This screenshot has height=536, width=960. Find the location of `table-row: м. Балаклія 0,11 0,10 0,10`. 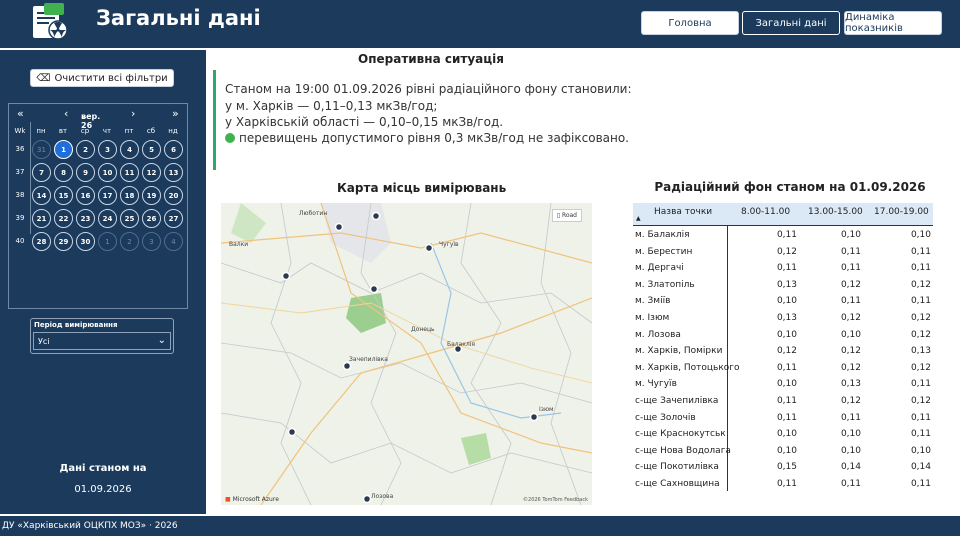

table-row: м. Балаклія 0,11 0,10 0,10 is located at coordinates (783, 235).